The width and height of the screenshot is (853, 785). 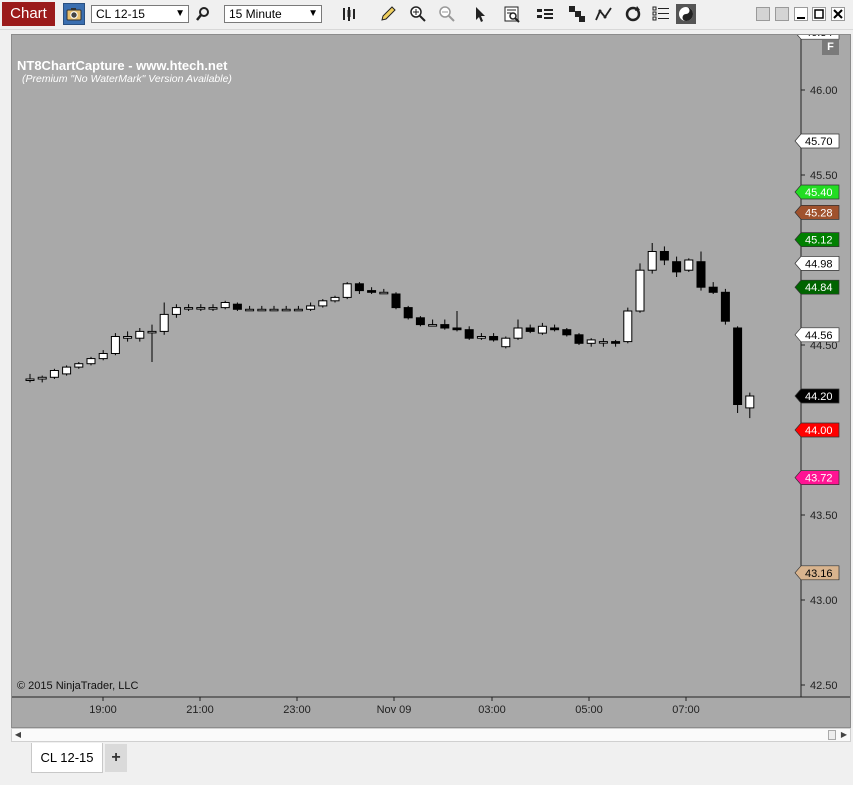 I want to click on interval-selector: 15 Minute ▼, so click(x=273, y=14).